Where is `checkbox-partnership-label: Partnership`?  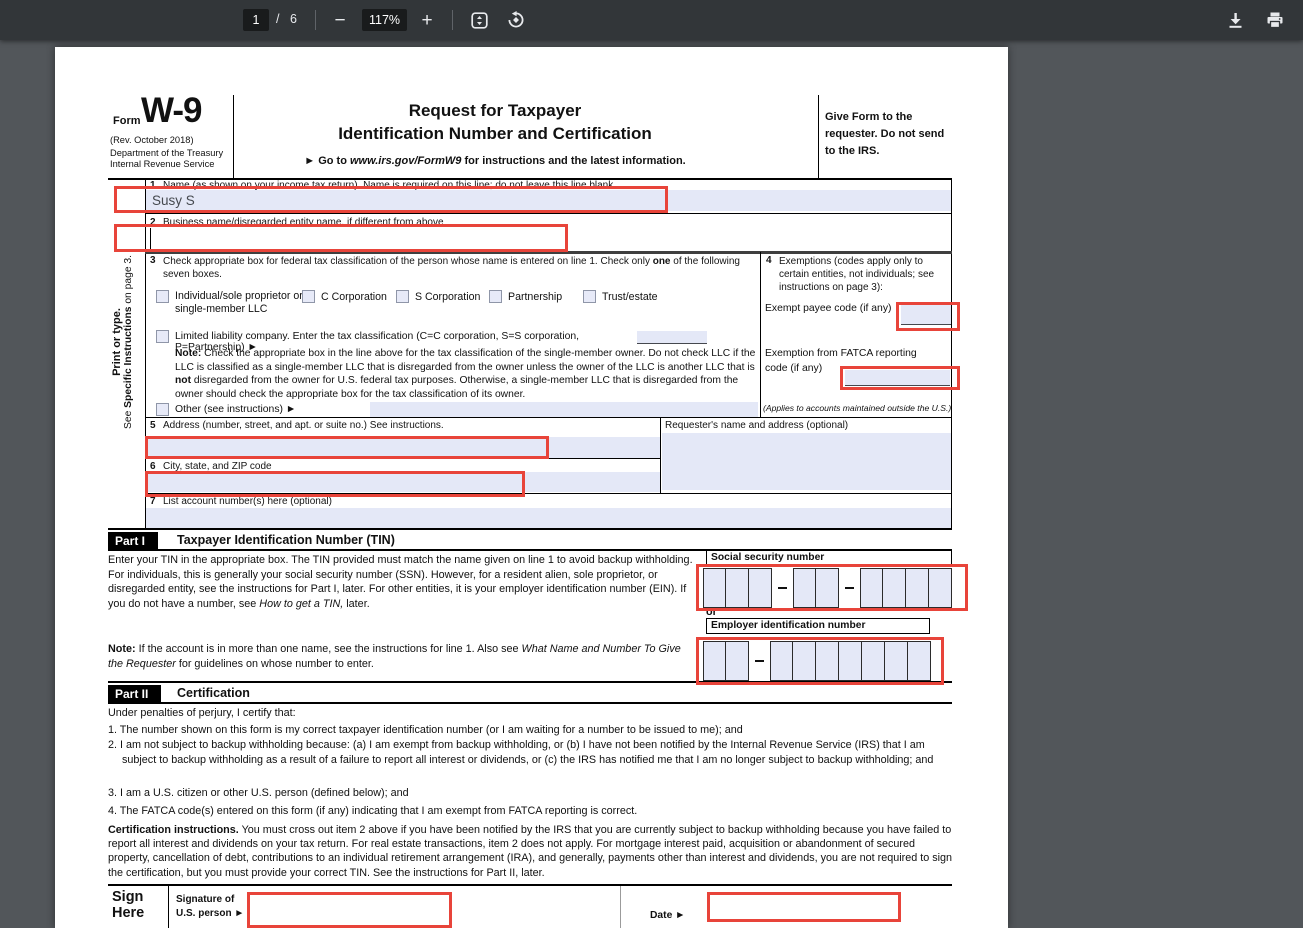
checkbox-partnership-label: Partnership is located at coordinates (535, 297).